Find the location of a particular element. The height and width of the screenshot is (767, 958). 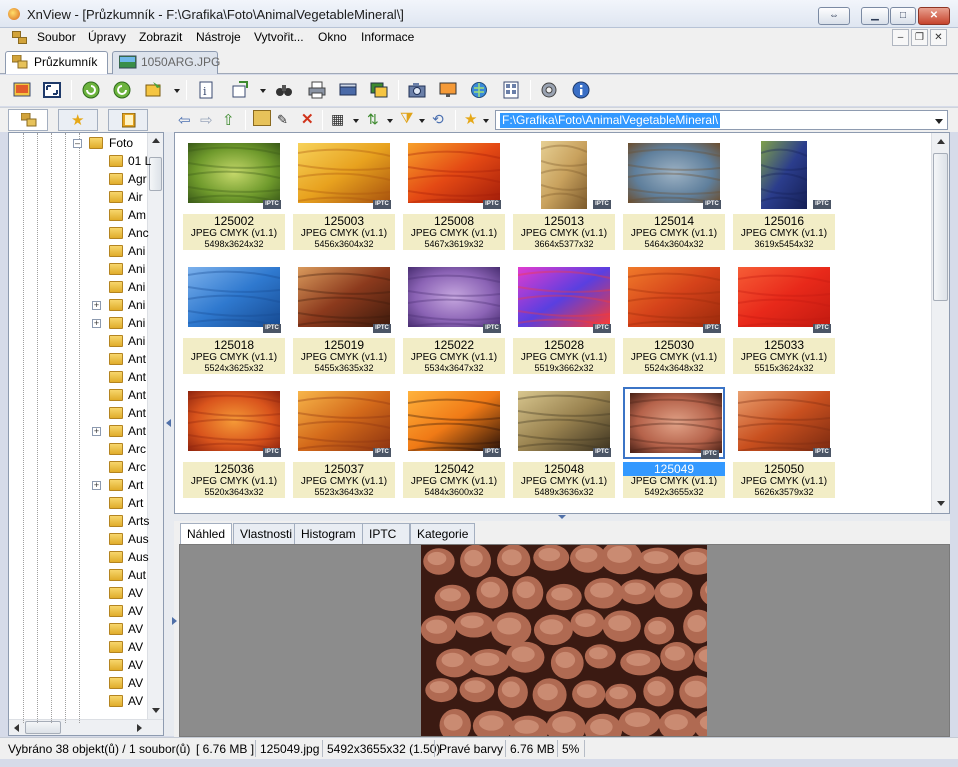

sort-icon: ⇅ is located at coordinates (373, 119).